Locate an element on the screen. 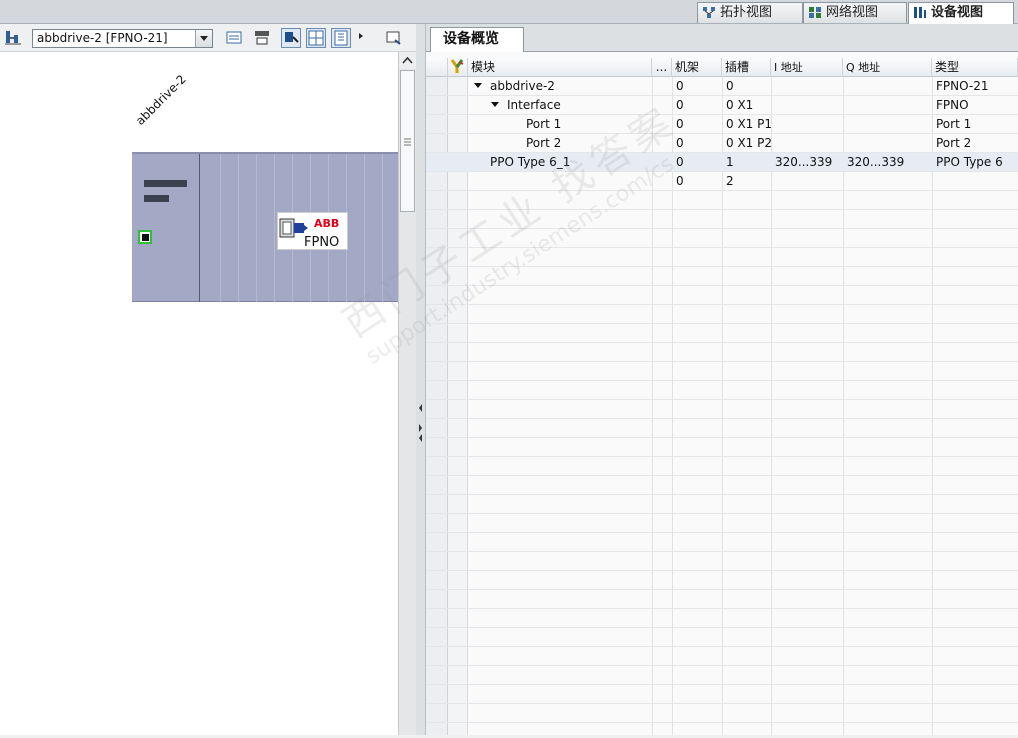 The image size is (1018, 738). tab-device-overview: 设备概览 is located at coordinates (477, 39).